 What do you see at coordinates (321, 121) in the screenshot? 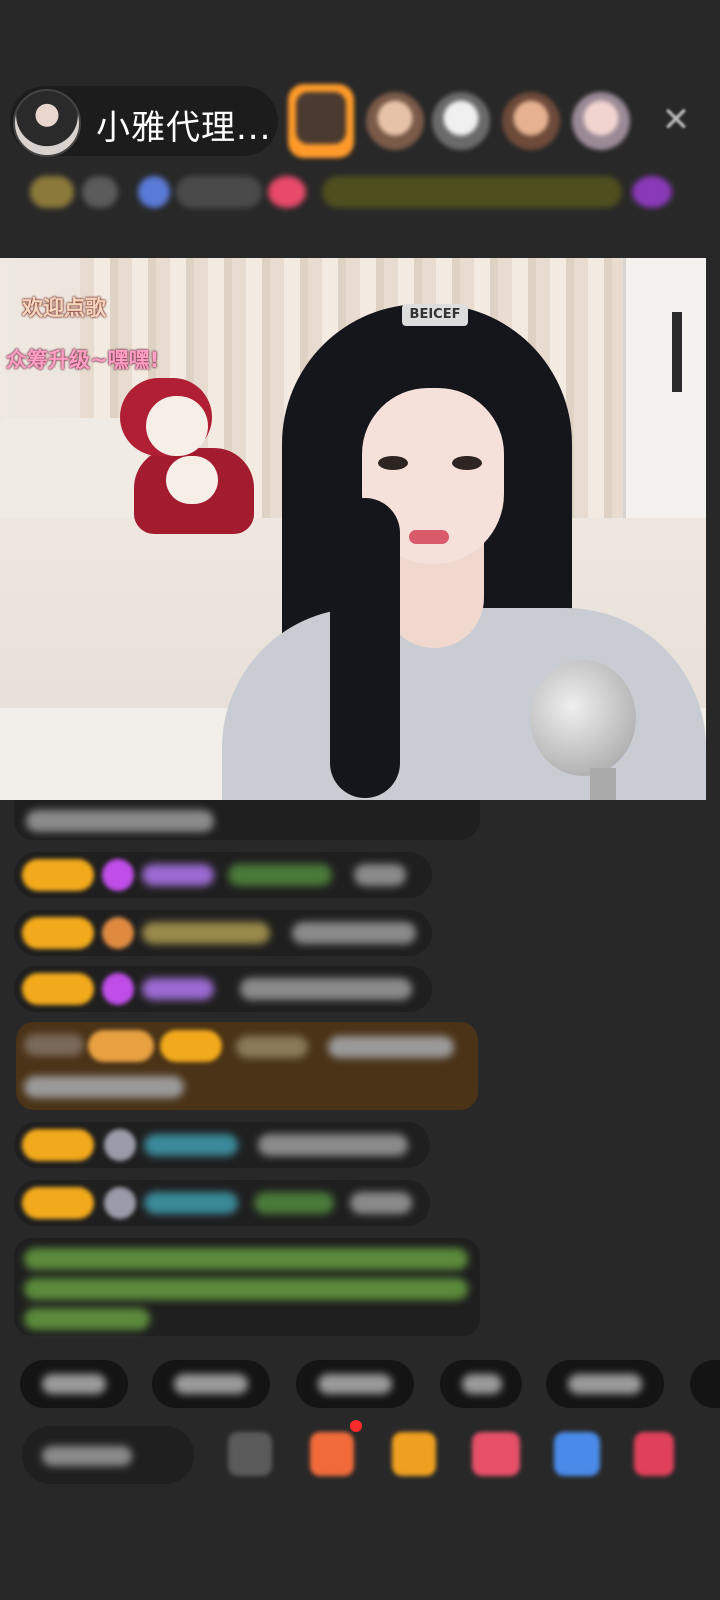
I see `top-viewer-avatar` at bounding box center [321, 121].